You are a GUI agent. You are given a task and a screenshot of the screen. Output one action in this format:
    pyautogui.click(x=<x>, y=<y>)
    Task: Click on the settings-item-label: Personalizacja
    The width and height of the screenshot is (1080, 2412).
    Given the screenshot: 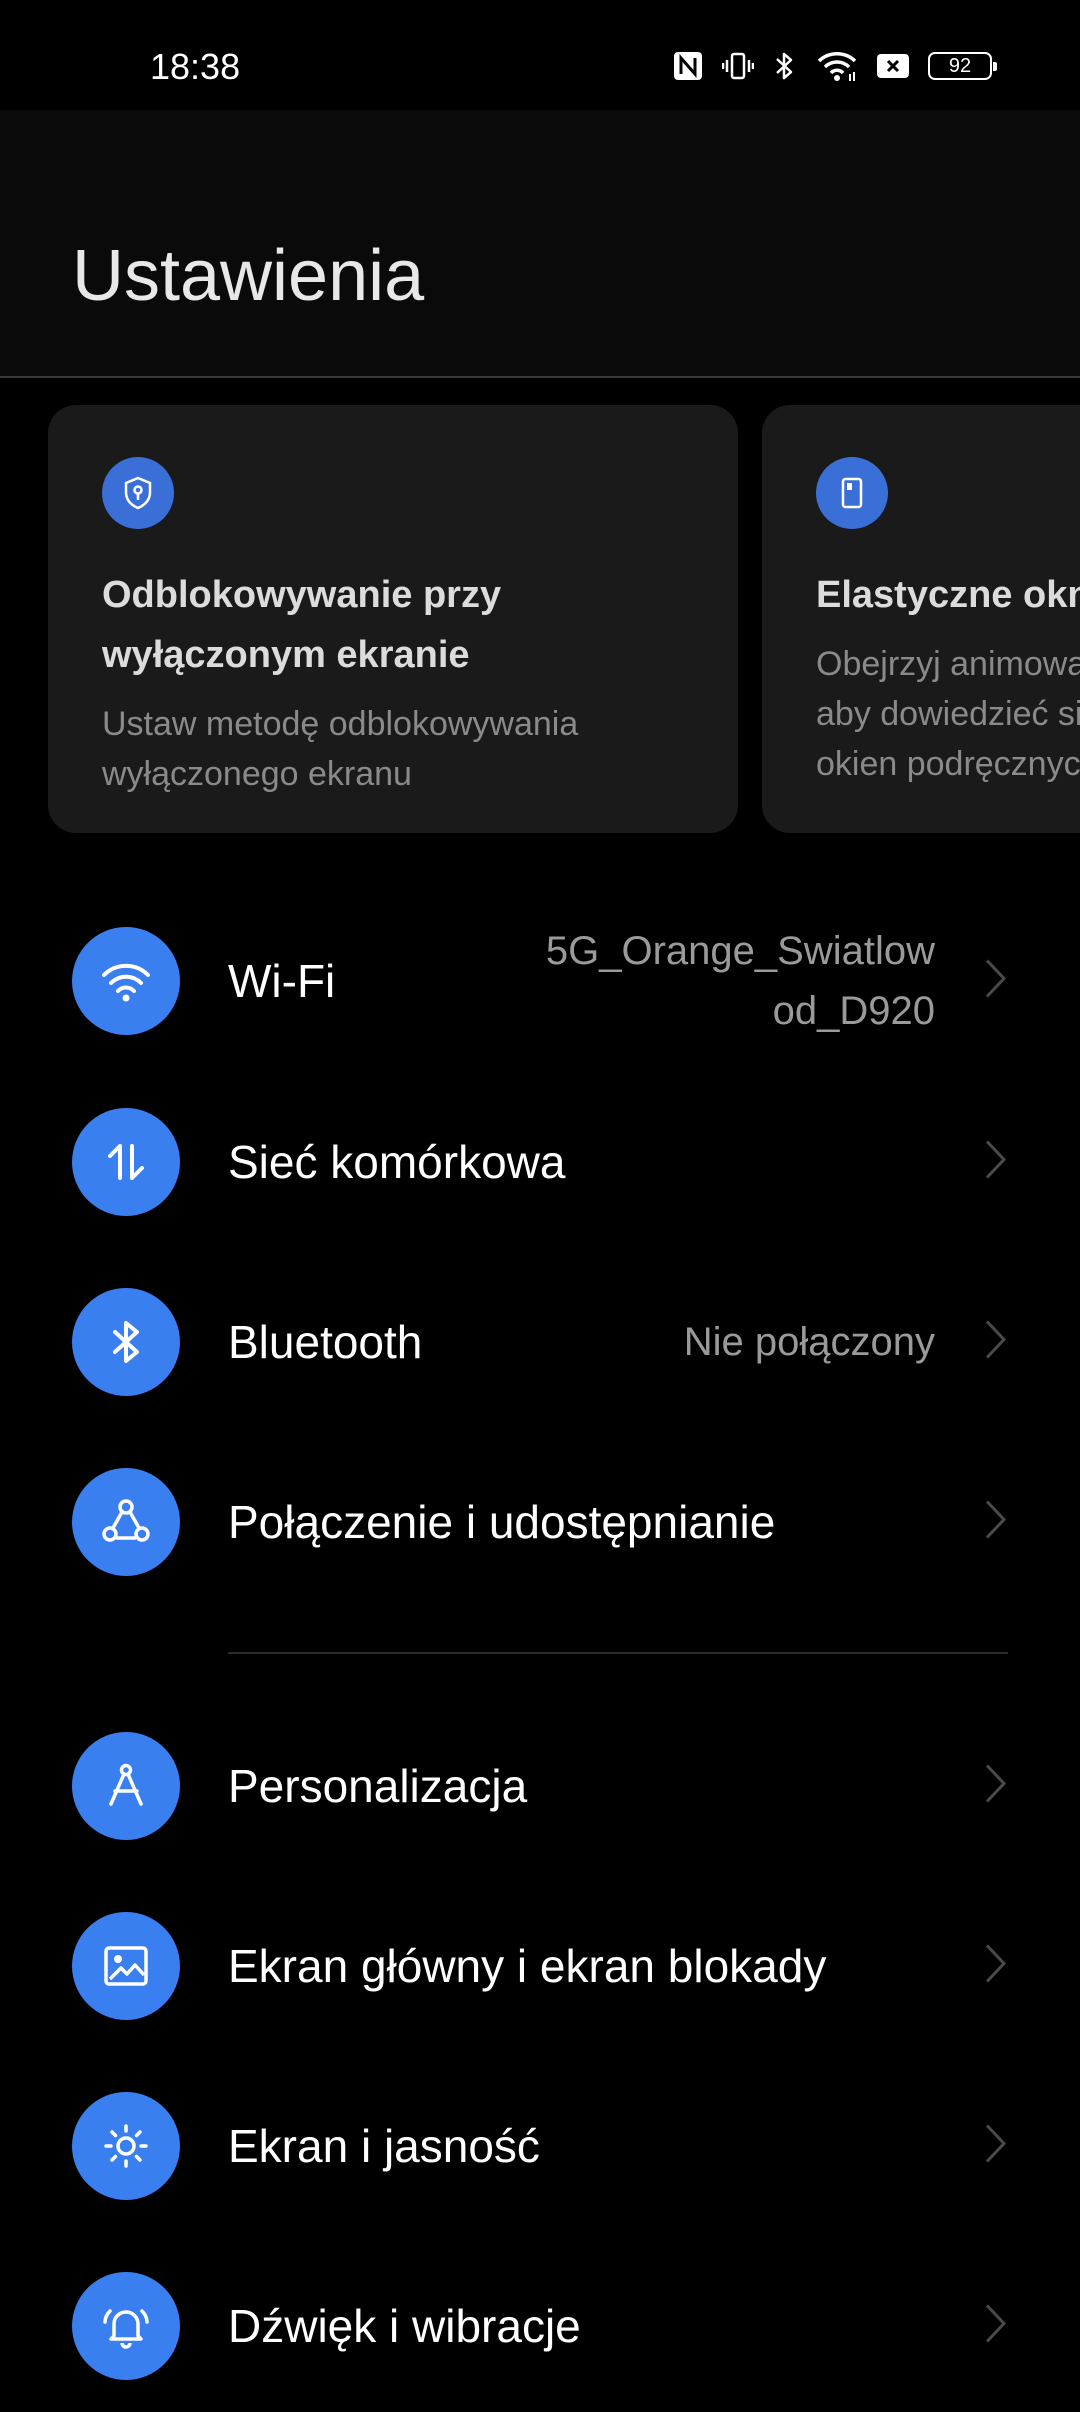 What is the action you would take?
    pyautogui.click(x=378, y=1786)
    